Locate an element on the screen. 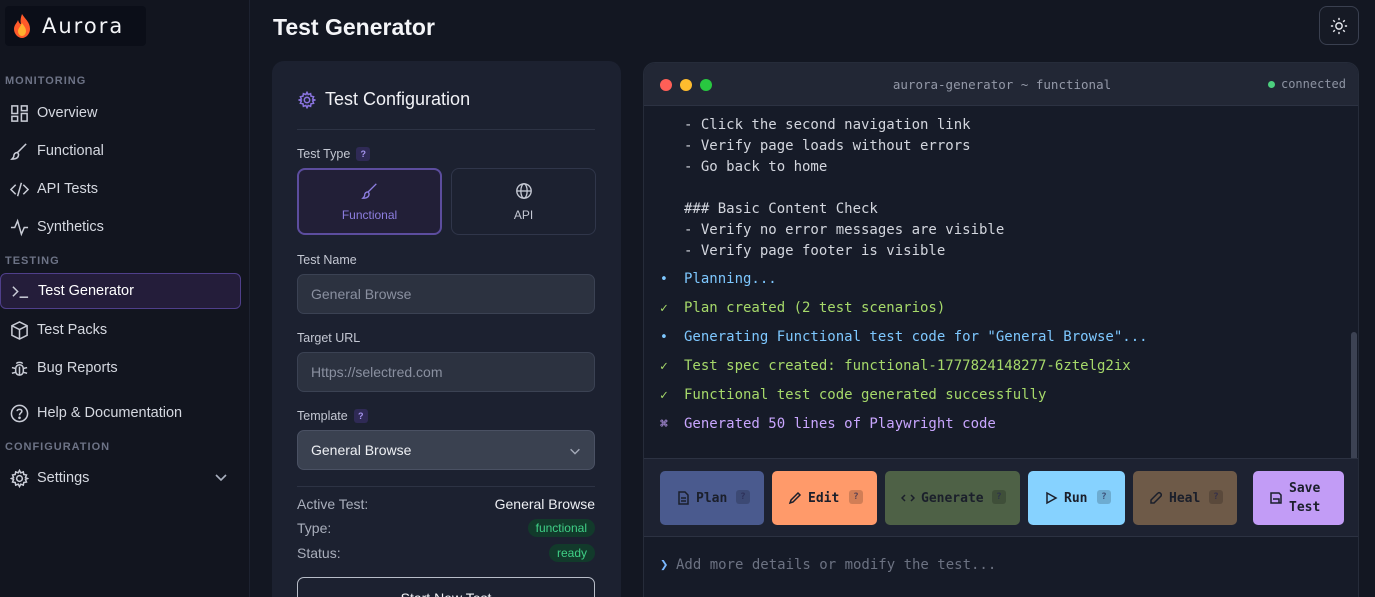  terminal-input is located at coordinates (1006, 565).